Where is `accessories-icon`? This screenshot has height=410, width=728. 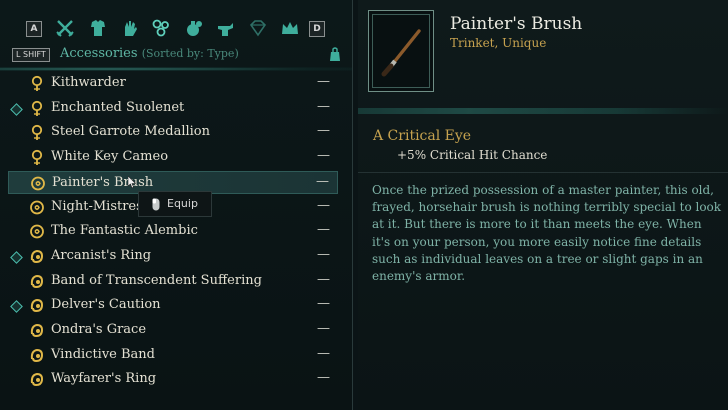 accessories-icon is located at coordinates (161, 28).